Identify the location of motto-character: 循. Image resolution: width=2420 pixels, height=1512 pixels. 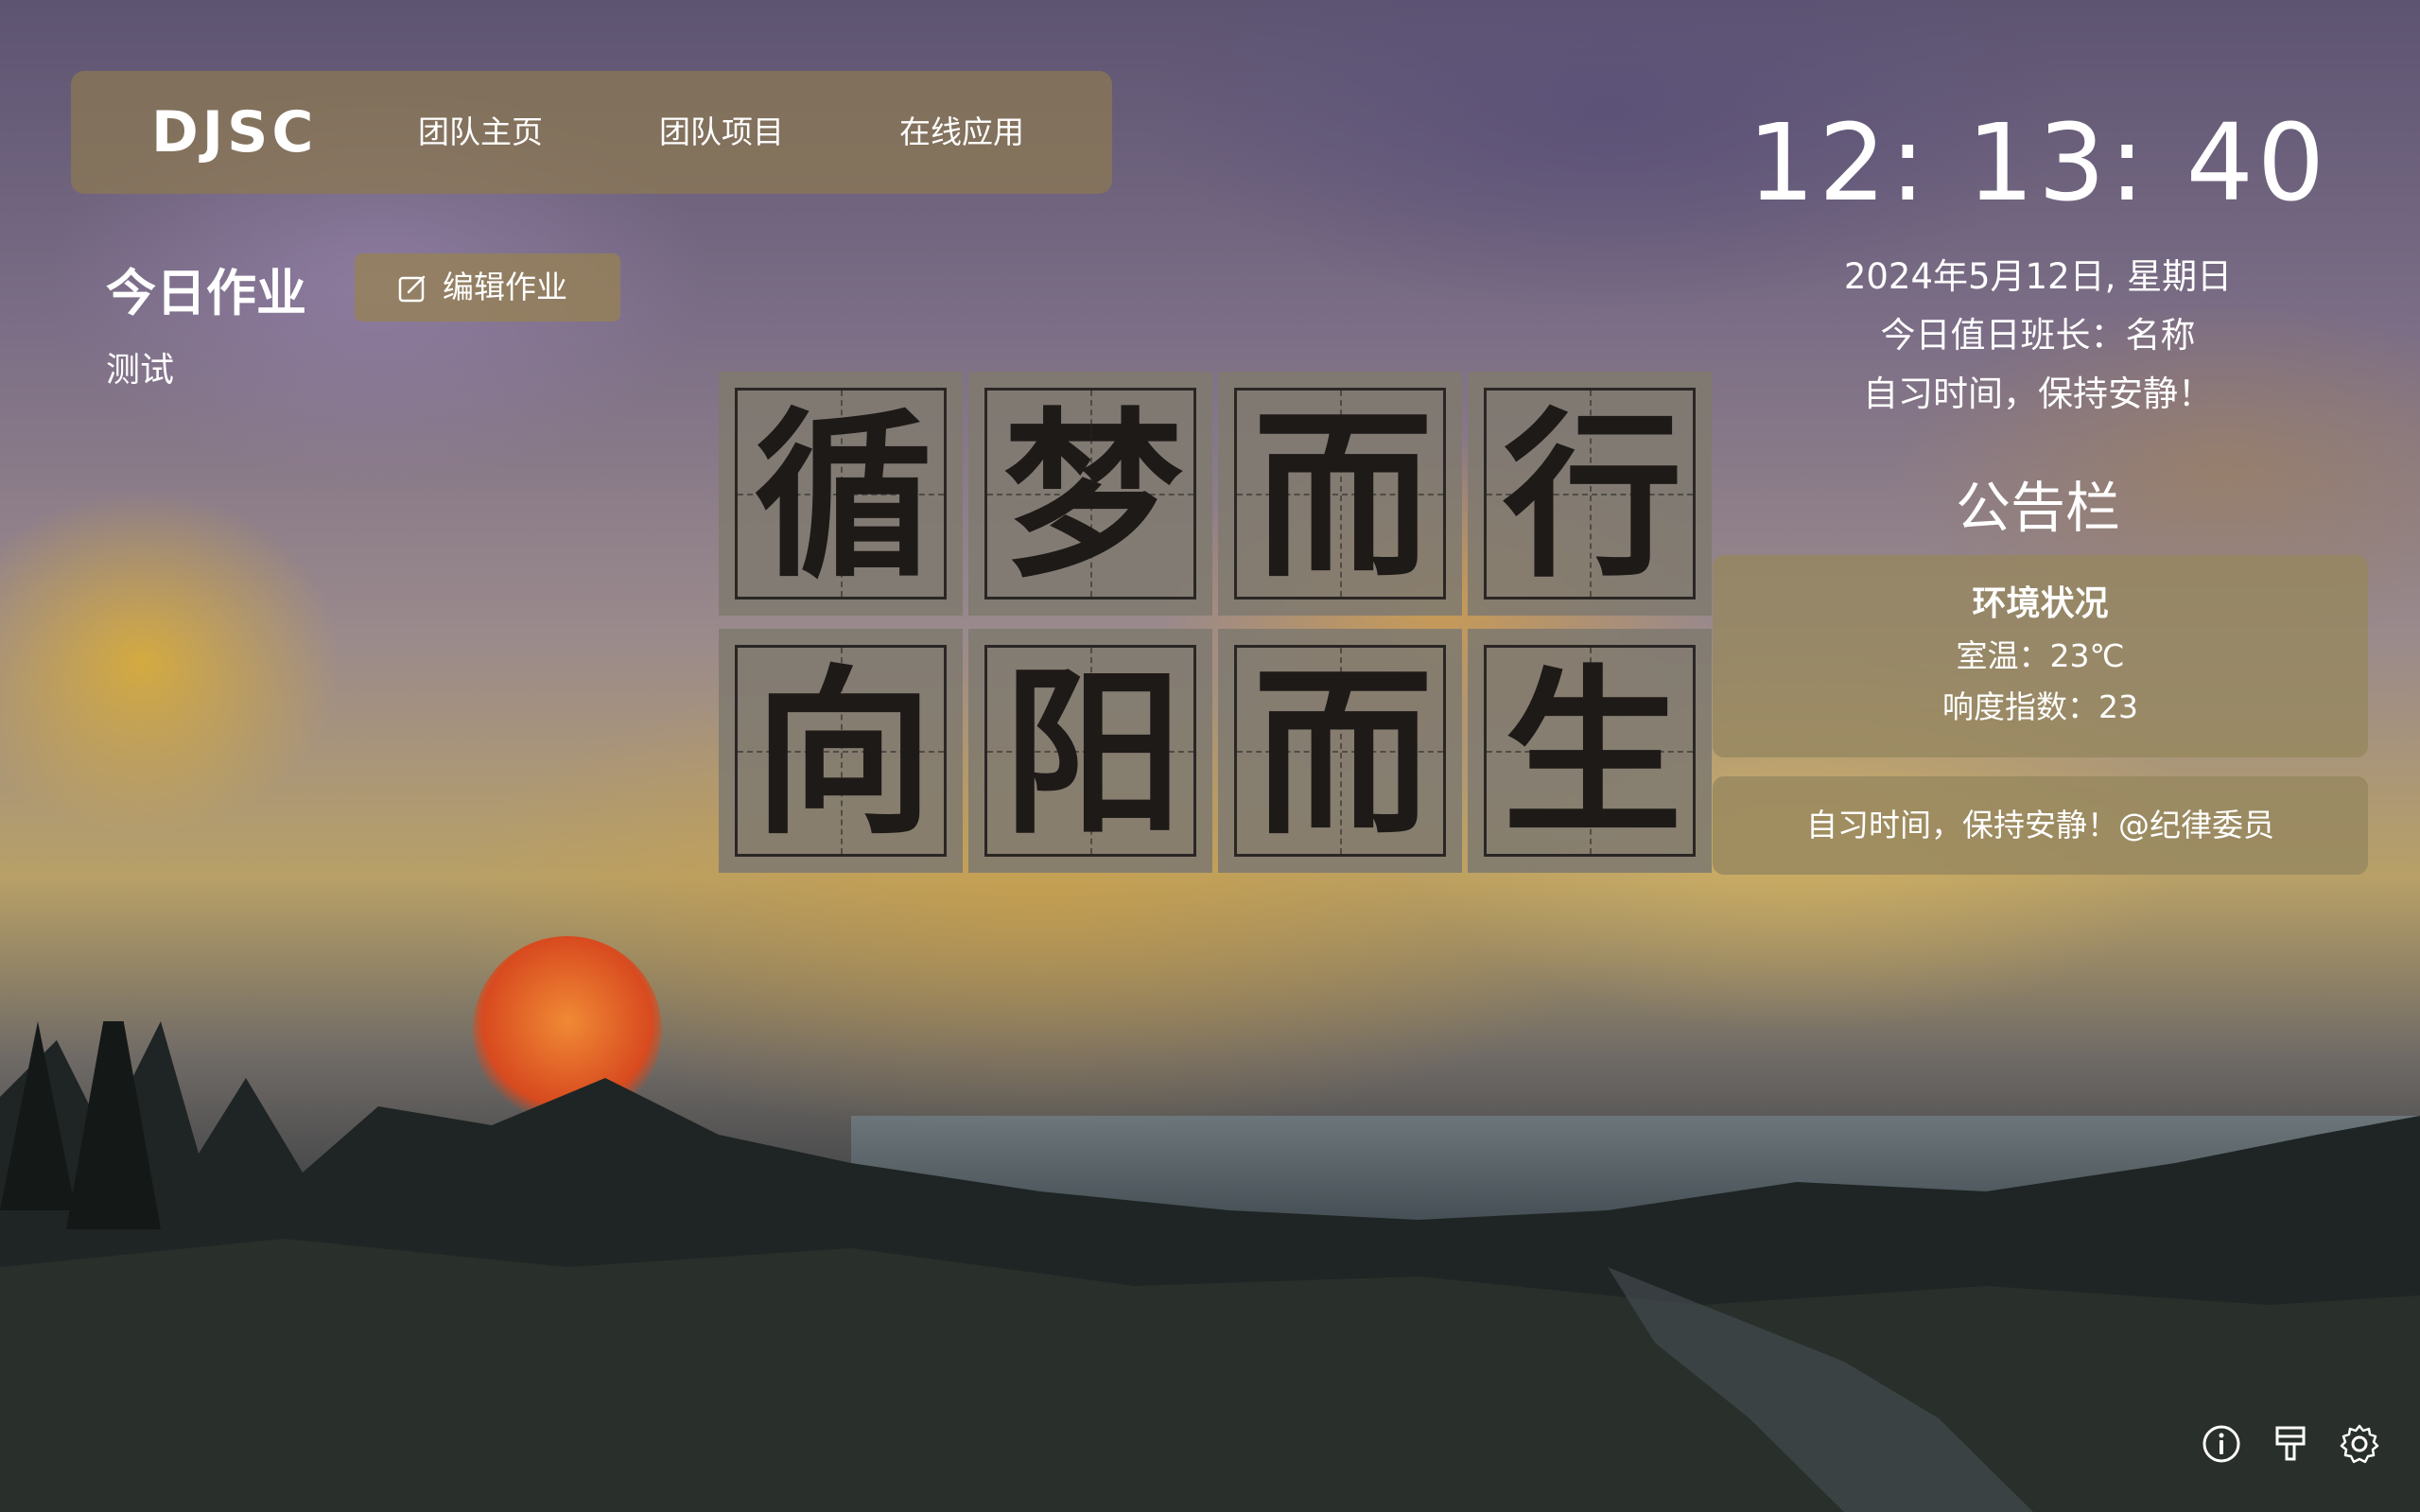
(843, 496).